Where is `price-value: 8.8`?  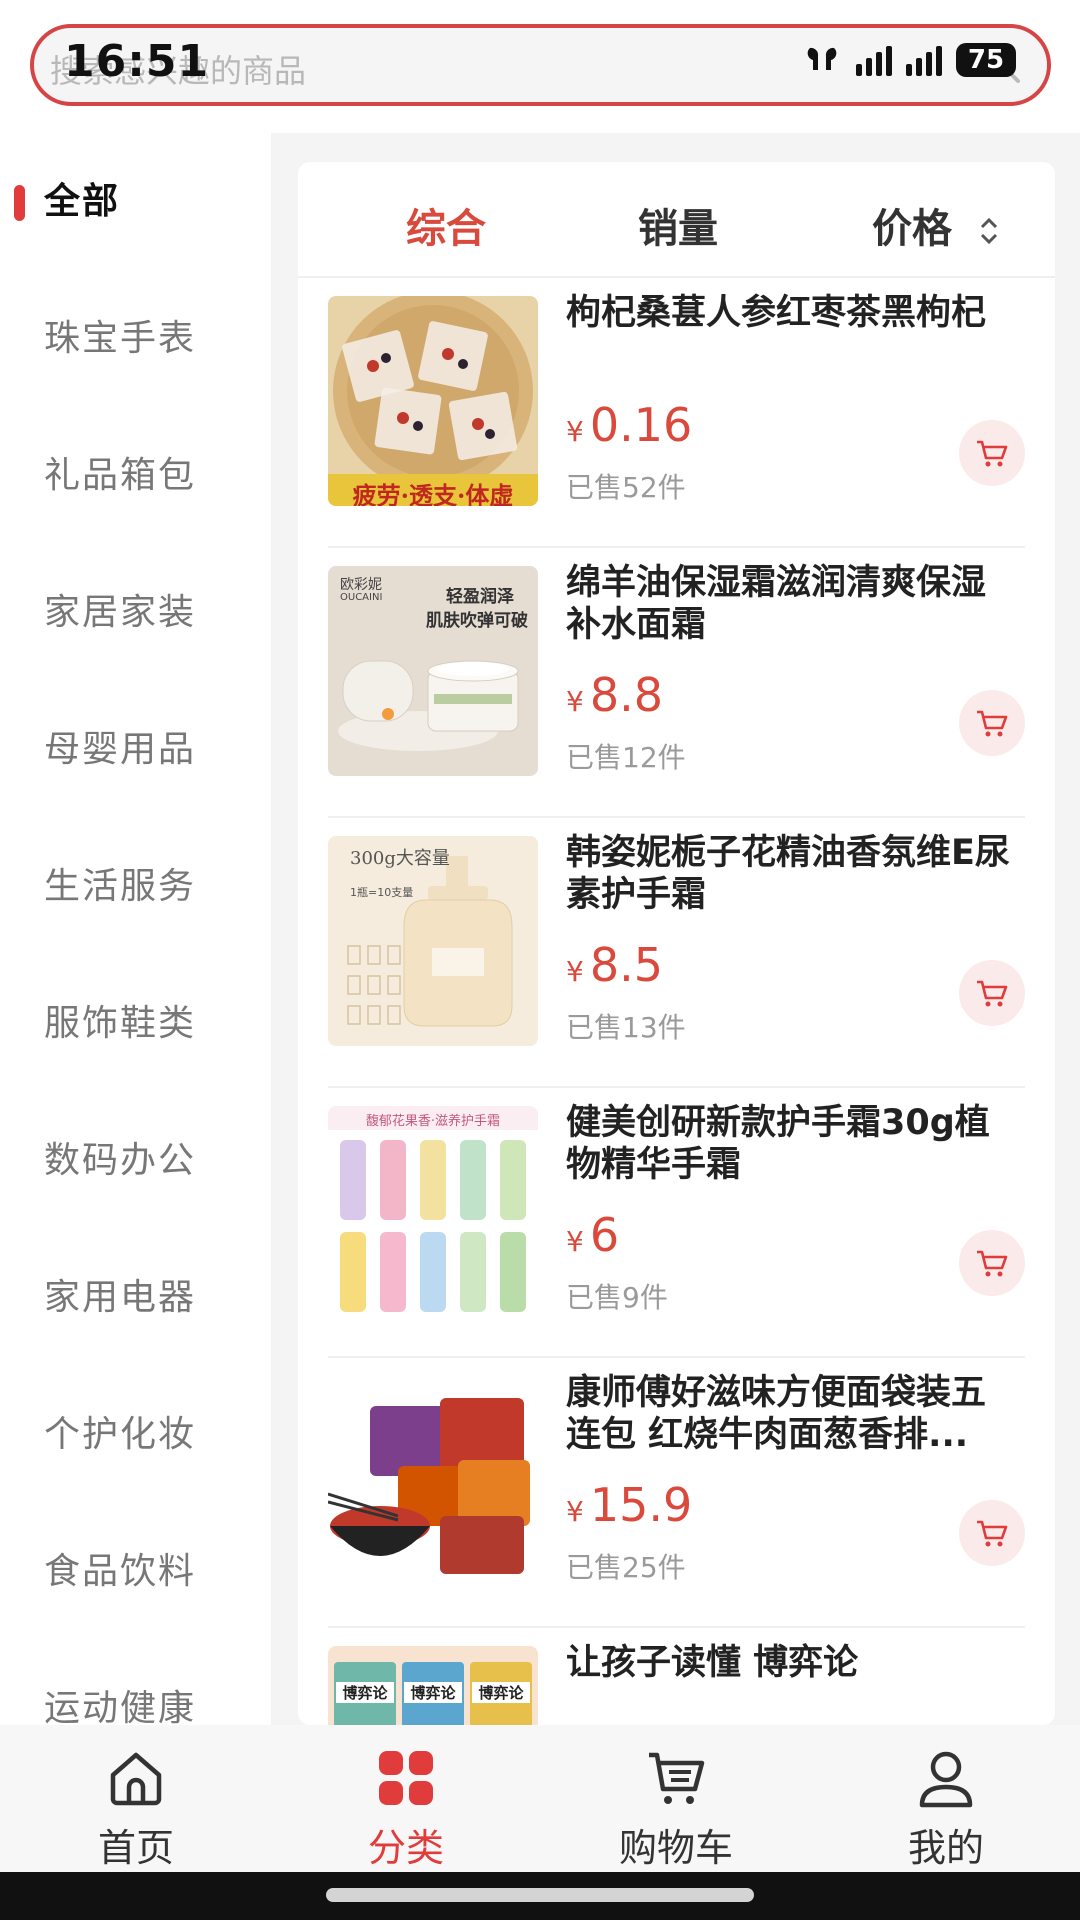
price-value: 8.8 is located at coordinates (626, 695).